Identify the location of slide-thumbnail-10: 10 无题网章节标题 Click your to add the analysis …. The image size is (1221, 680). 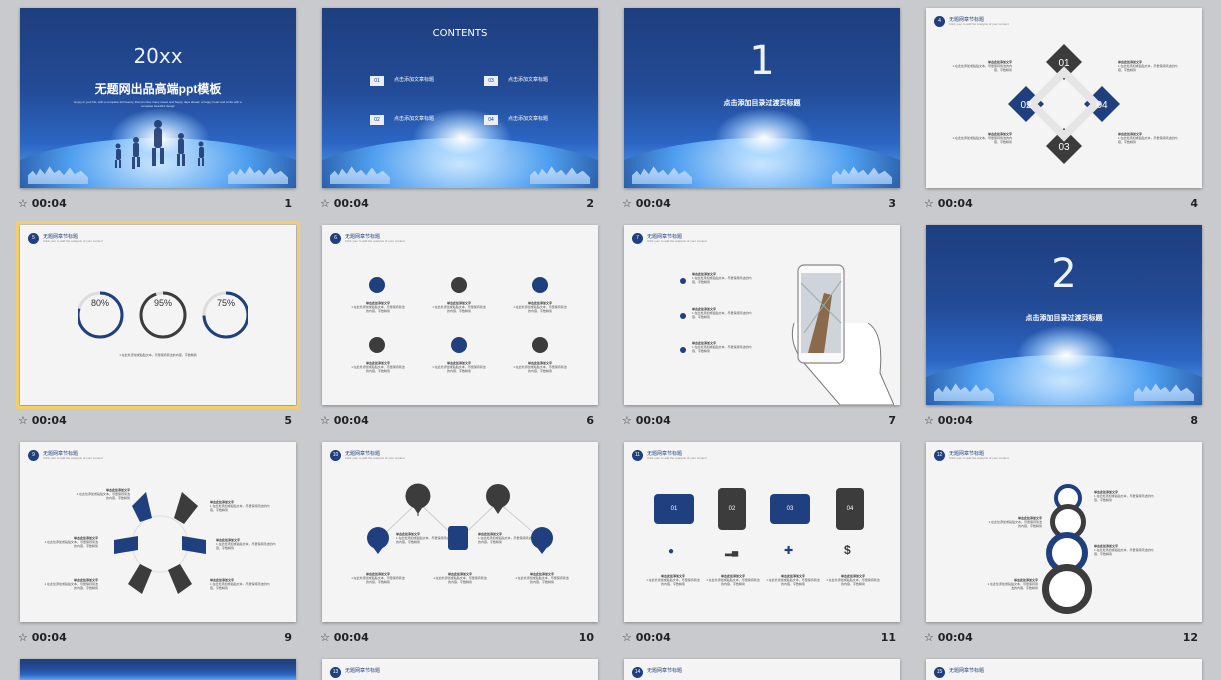
(460, 532).